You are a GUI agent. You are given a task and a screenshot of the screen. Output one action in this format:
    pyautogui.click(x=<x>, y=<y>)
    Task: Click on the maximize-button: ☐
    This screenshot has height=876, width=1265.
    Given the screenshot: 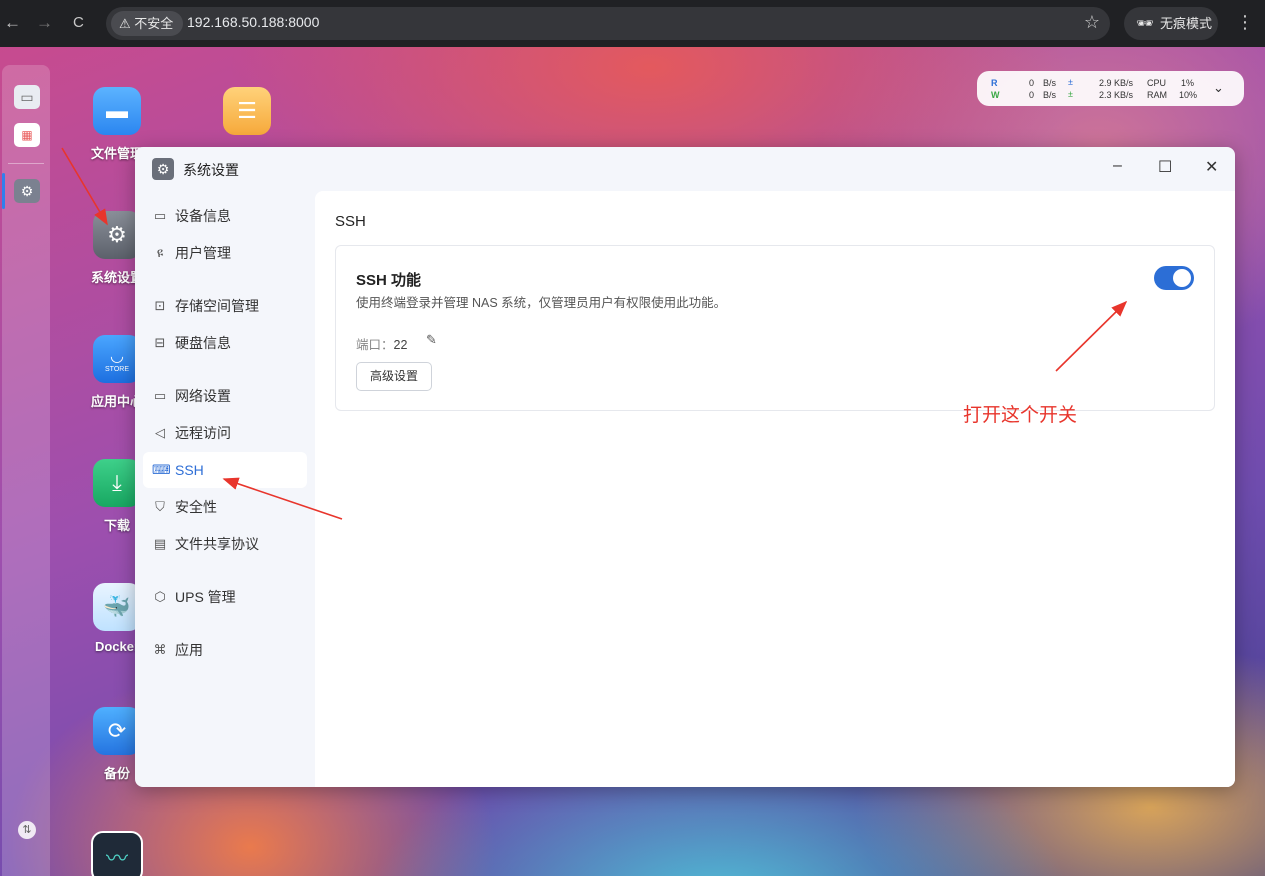 What is the action you would take?
    pyautogui.click(x=1165, y=167)
    